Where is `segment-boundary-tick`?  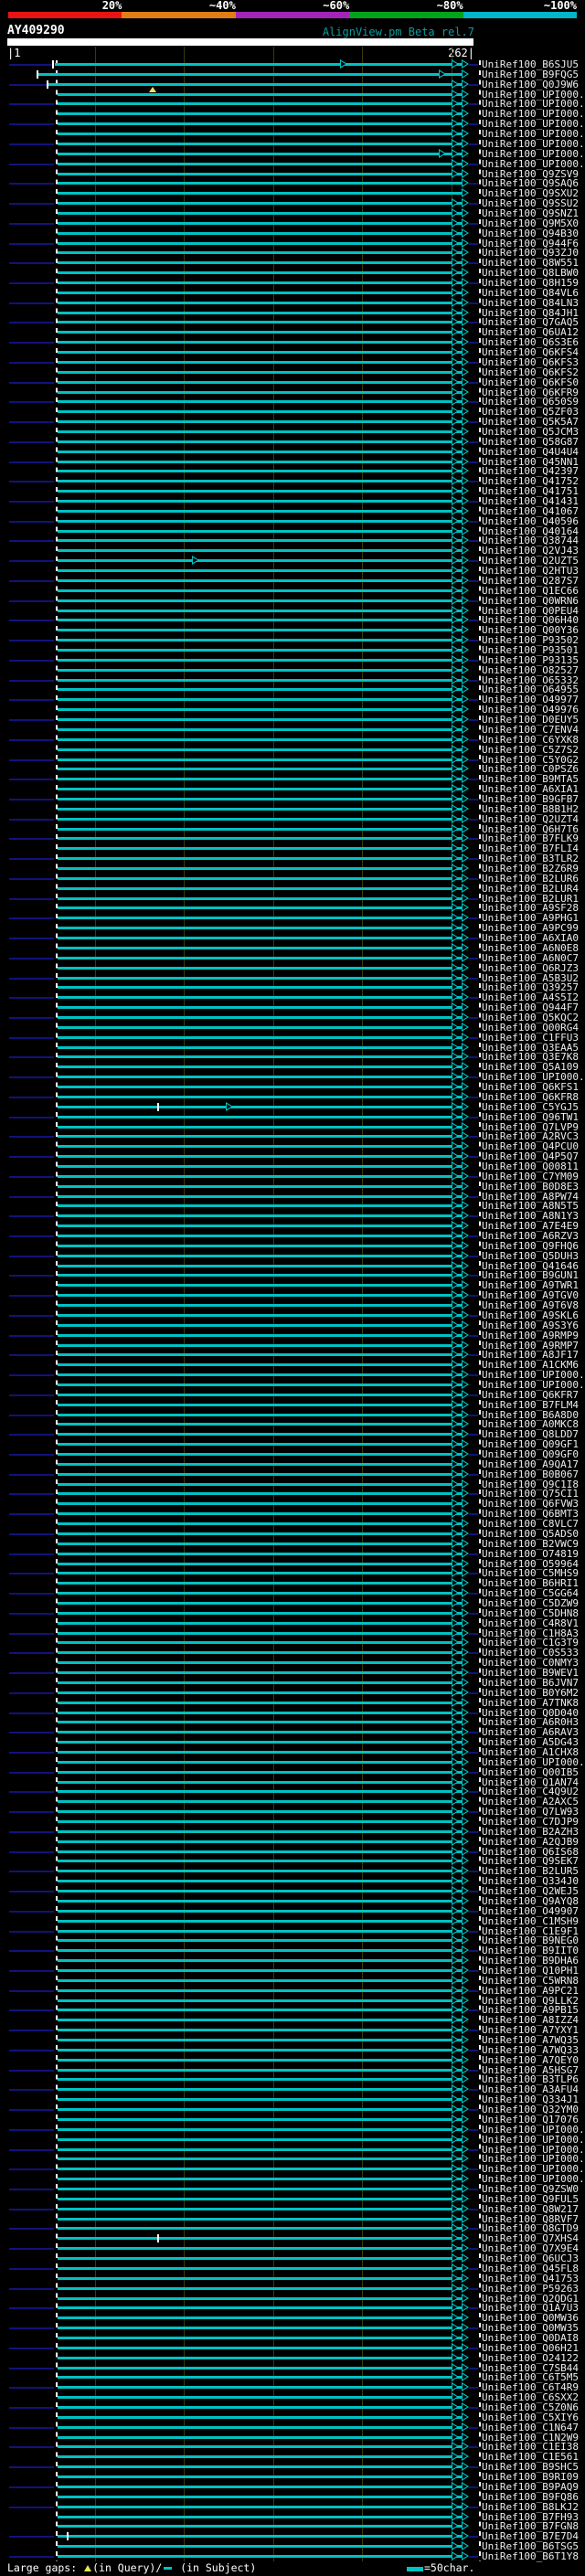 segment-boundary-tick is located at coordinates (158, 1107).